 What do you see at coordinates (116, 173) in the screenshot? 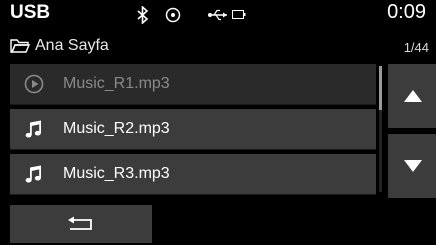
I see `list-item-label: Music_R3.mp3` at bounding box center [116, 173].